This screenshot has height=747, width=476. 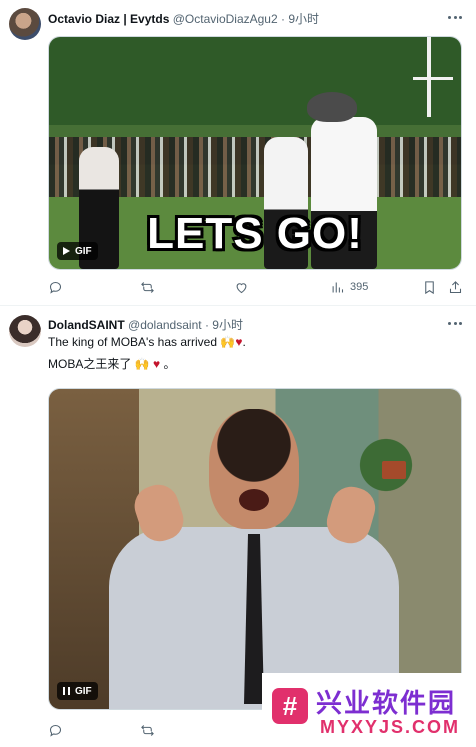 What do you see at coordinates (86, 325) in the screenshot?
I see `display-name: DolandSAINT` at bounding box center [86, 325].